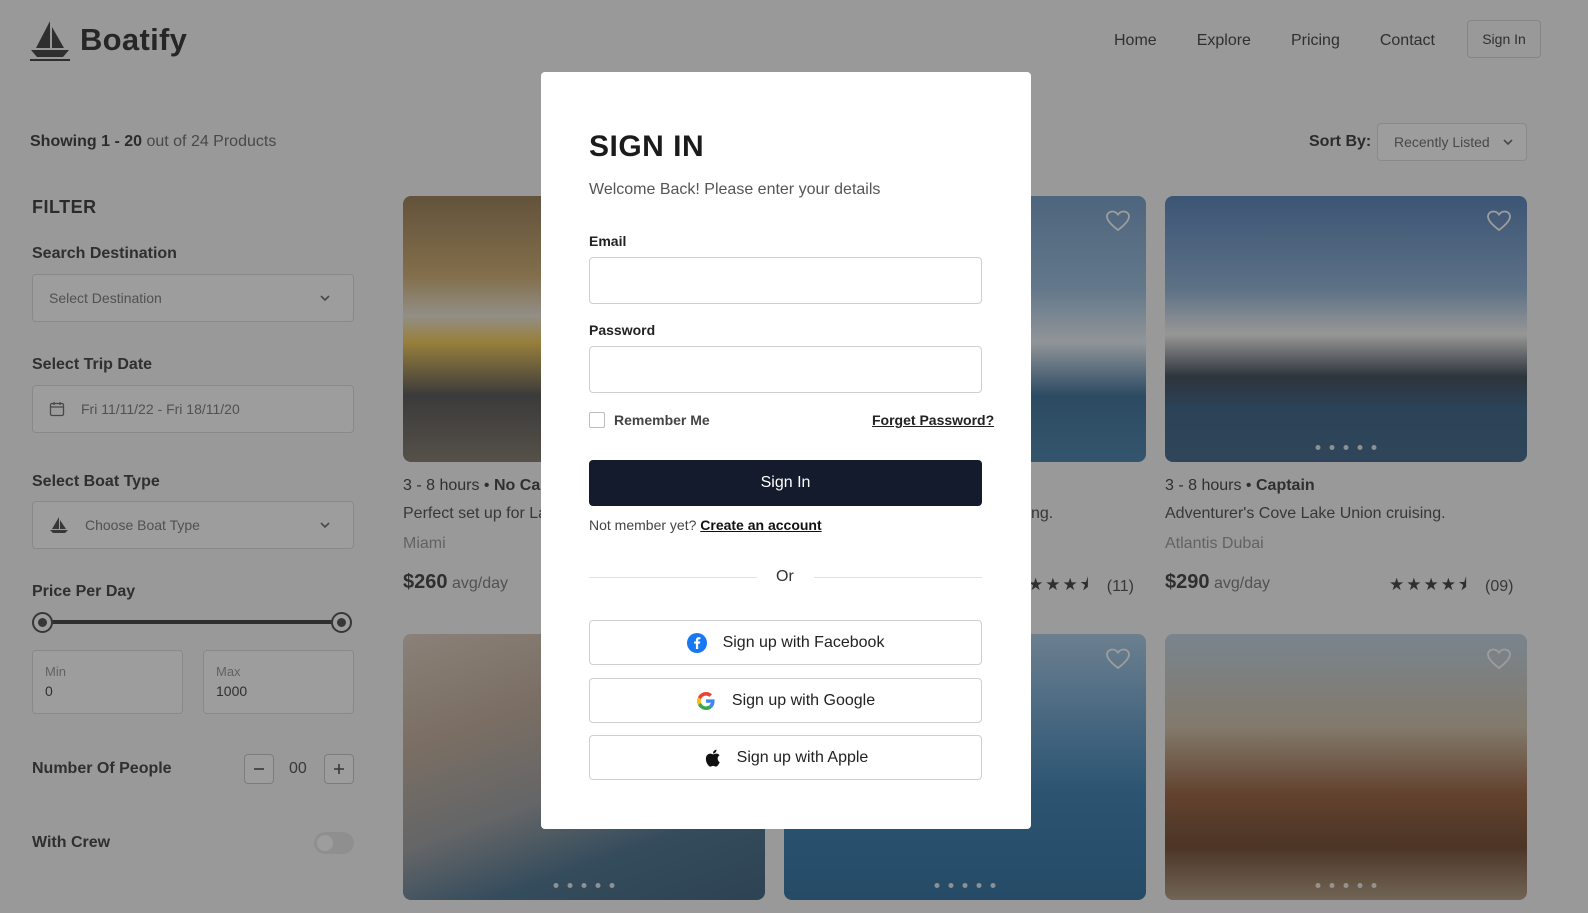 This screenshot has width=1588, height=913. What do you see at coordinates (785, 280) in the screenshot?
I see `email-input` at bounding box center [785, 280].